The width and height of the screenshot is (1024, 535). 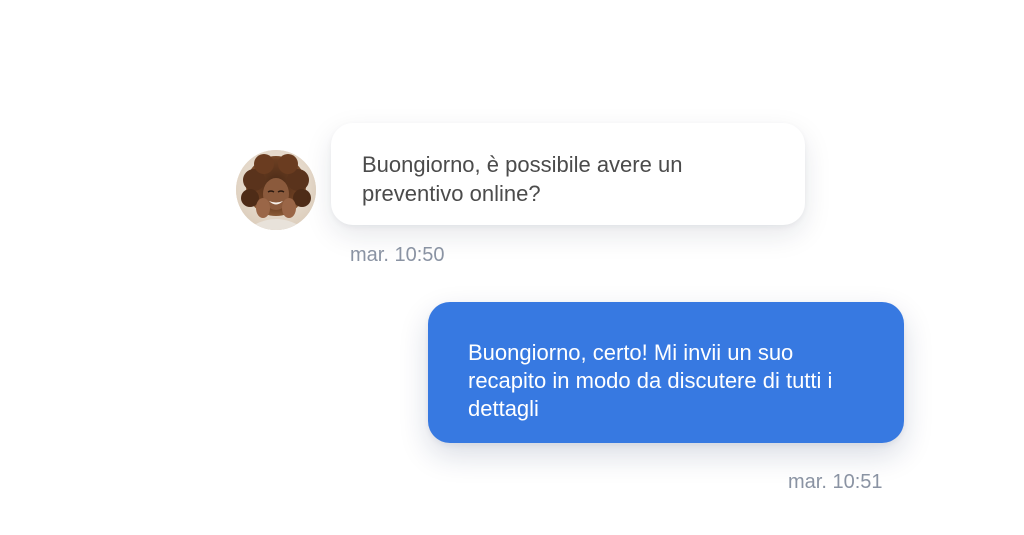 What do you see at coordinates (835, 482) in the screenshot?
I see `outgoing-message-timestamp: mar. 10:51` at bounding box center [835, 482].